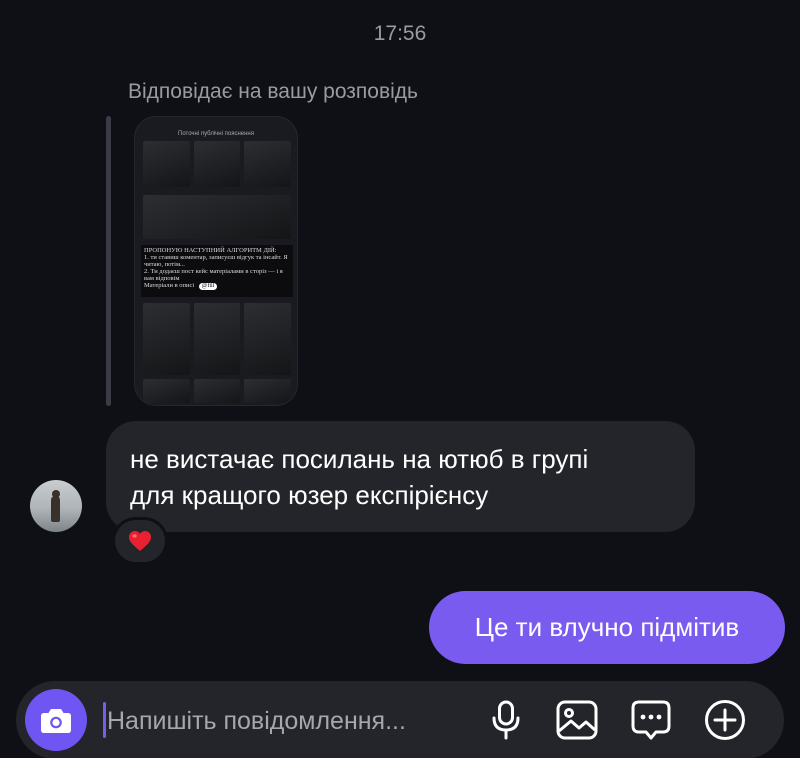 This screenshot has width=800, height=758. I want to click on plus-icon, so click(725, 720).